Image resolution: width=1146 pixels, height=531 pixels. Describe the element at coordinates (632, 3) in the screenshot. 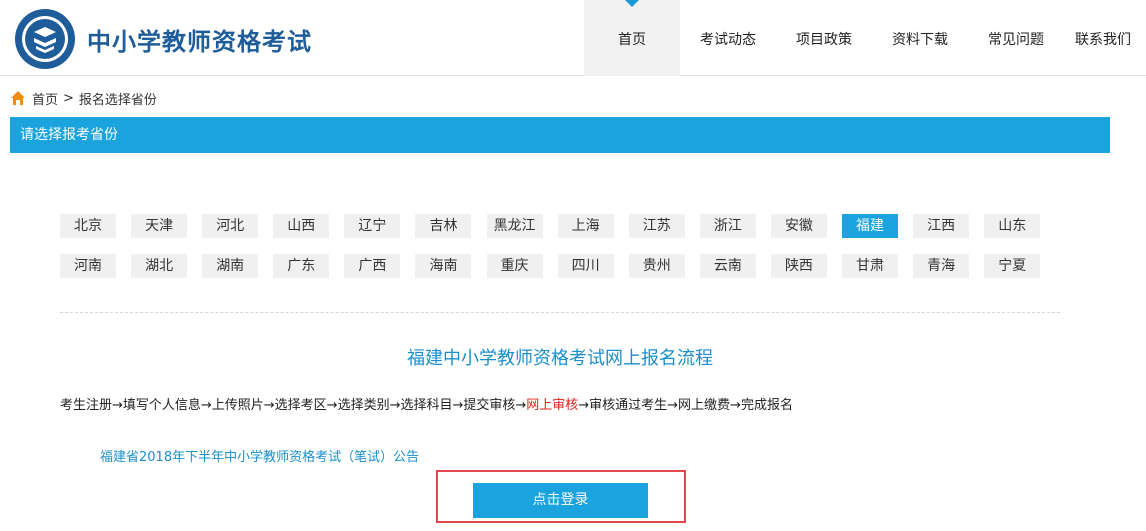

I see `active-caret-icon` at that location.